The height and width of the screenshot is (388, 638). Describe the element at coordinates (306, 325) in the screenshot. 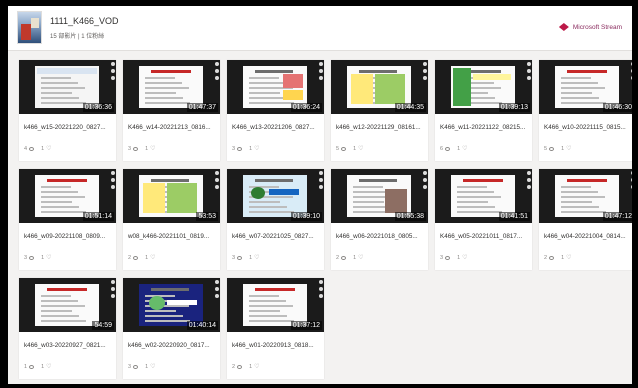

I see `video-duration: 01:37:12` at that location.